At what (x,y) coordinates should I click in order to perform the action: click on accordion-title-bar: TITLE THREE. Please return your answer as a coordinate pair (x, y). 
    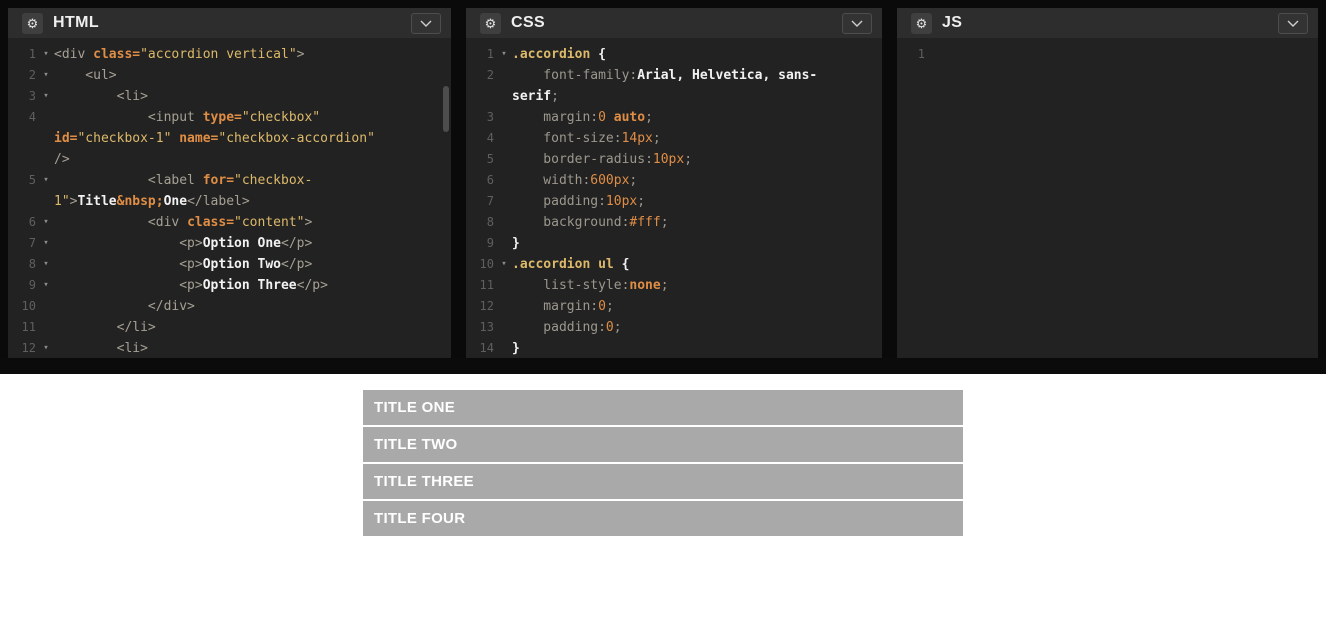
    Looking at the image, I should click on (663, 481).